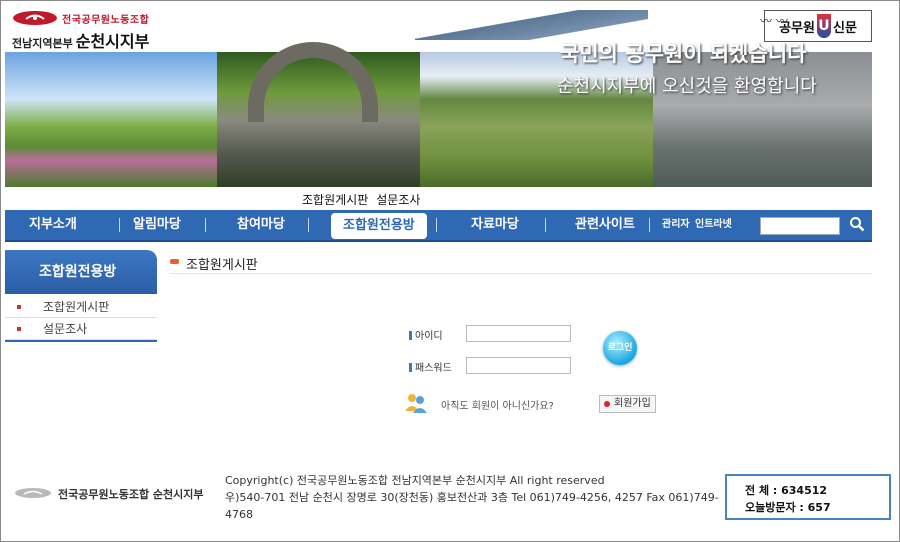  Describe the element at coordinates (53, 225) in the screenshot. I see `nav-item-about: 지부소개` at that location.